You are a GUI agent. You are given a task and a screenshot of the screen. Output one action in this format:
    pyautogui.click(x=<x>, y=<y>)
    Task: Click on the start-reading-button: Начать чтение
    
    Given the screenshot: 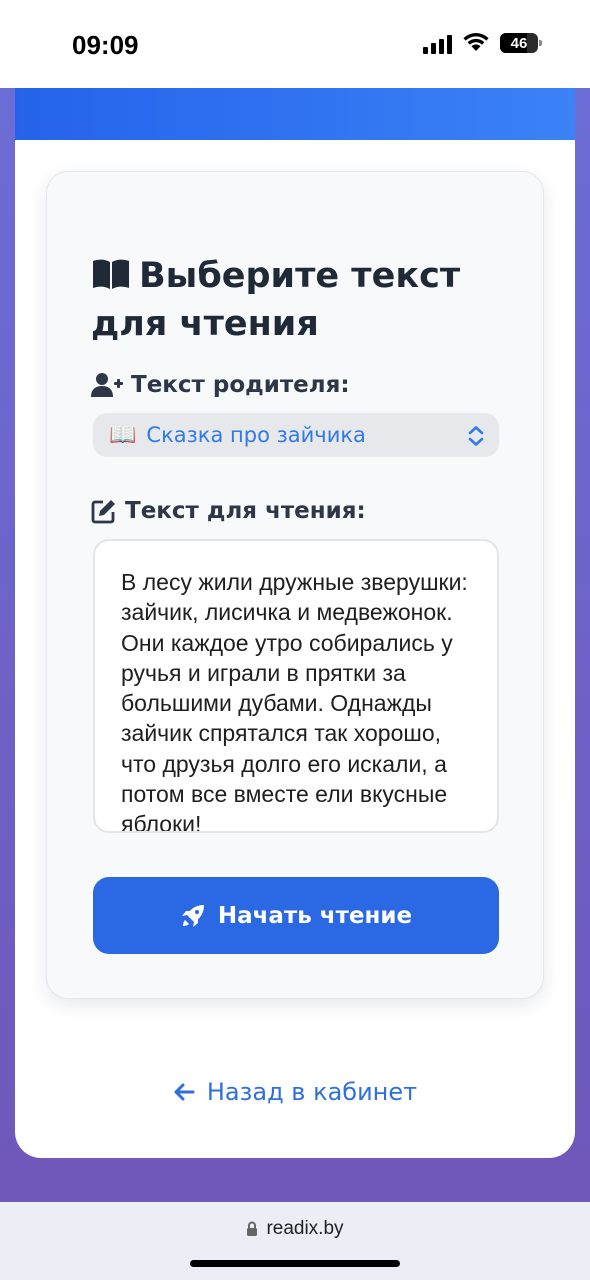 What is the action you would take?
    pyautogui.click(x=296, y=915)
    